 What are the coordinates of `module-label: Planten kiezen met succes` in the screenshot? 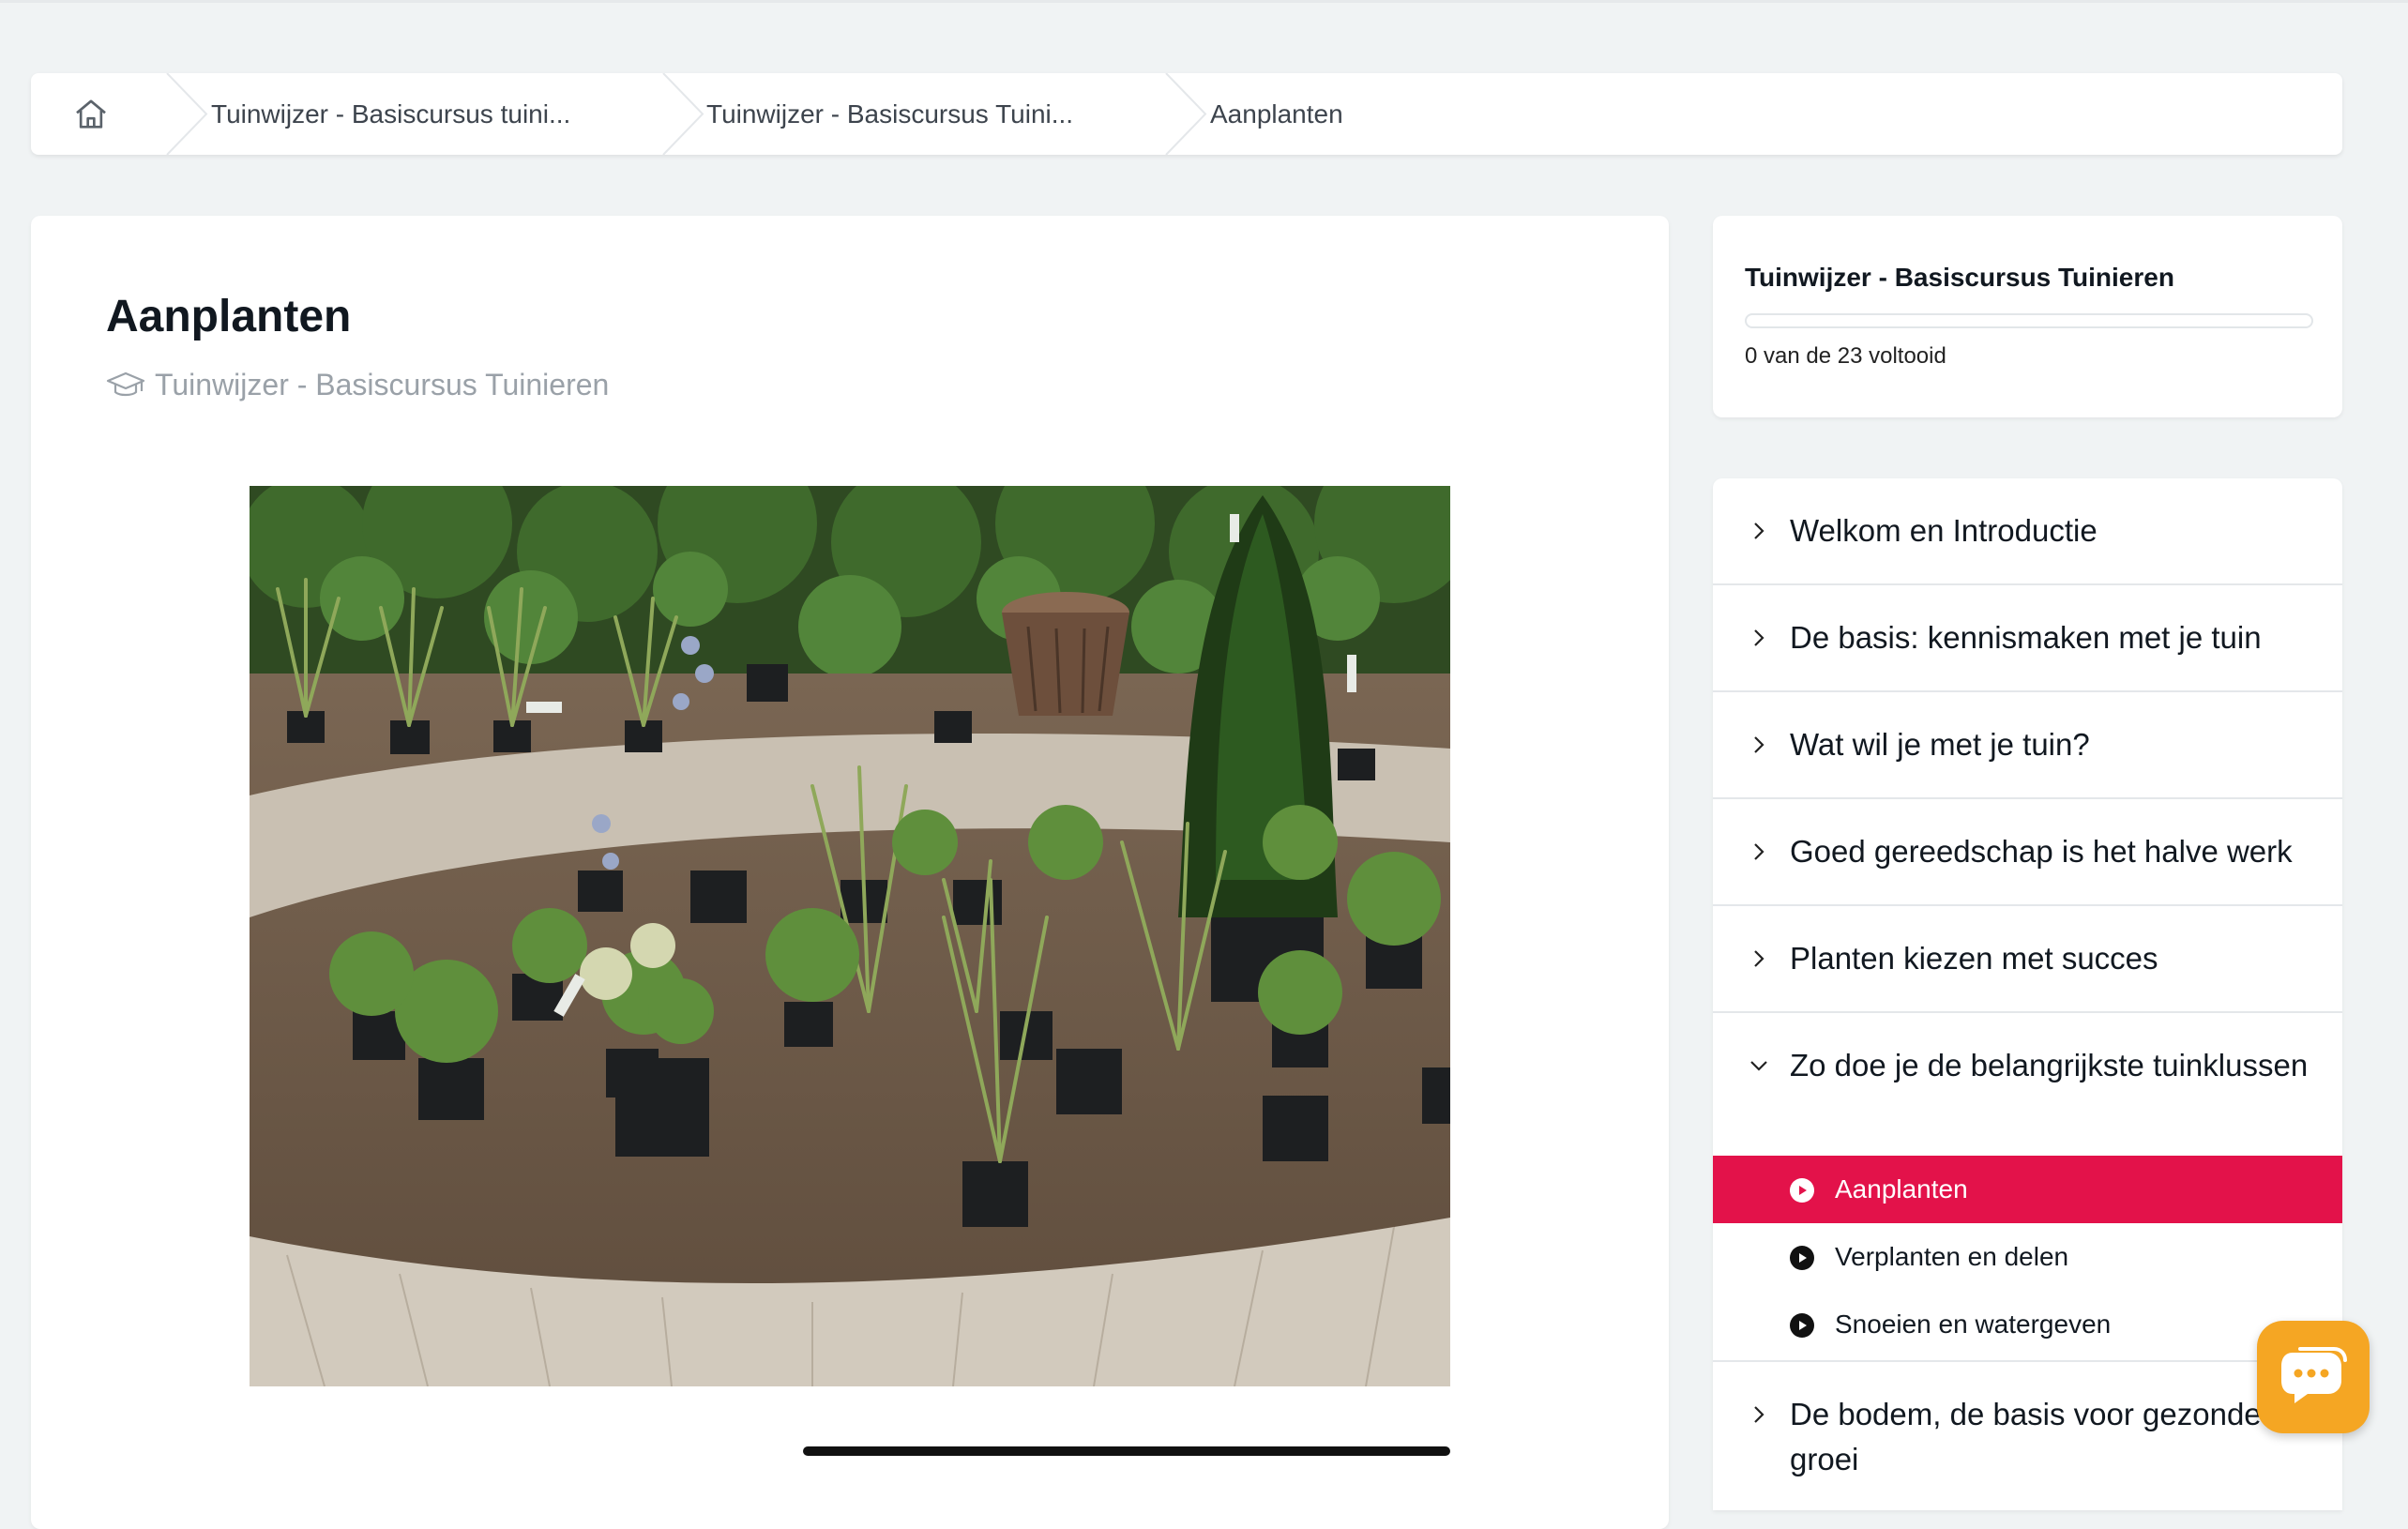 It's located at (1974, 958).